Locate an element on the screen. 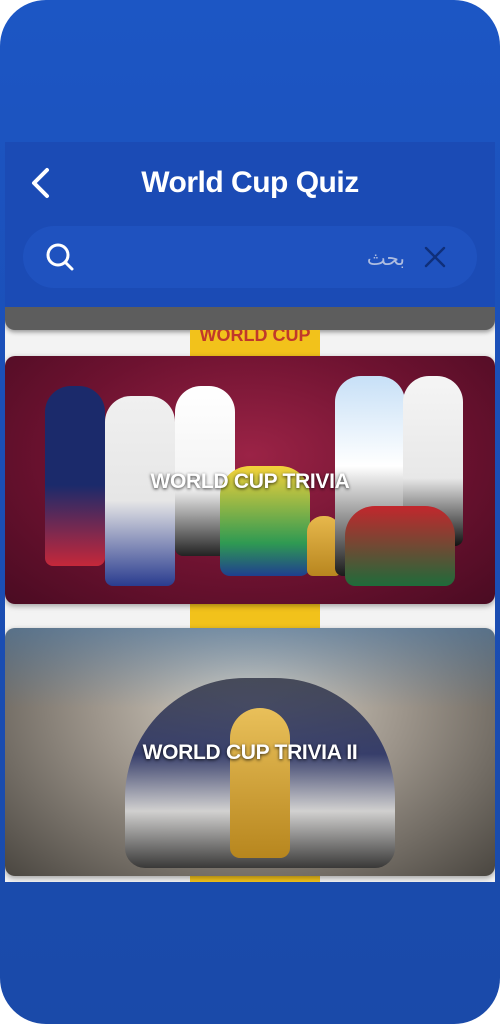 The height and width of the screenshot is (1024, 500). close-icon is located at coordinates (435, 257).